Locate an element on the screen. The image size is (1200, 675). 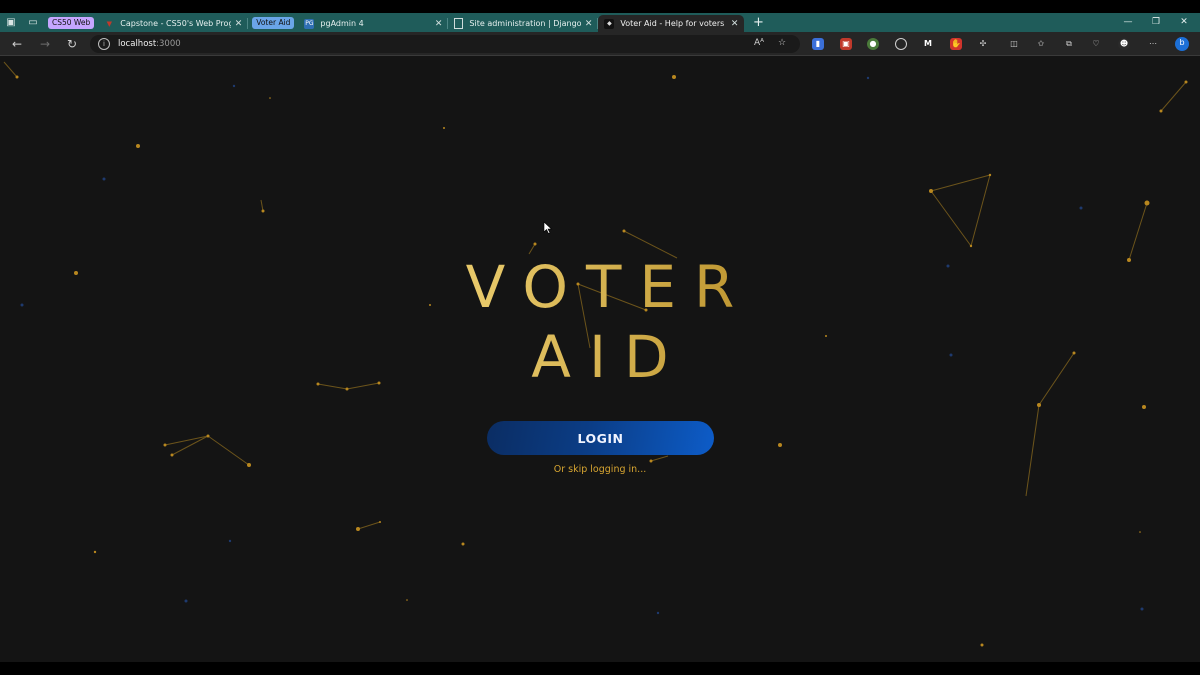
extension-bookmark-icon: ▮ is located at coordinates (818, 44).